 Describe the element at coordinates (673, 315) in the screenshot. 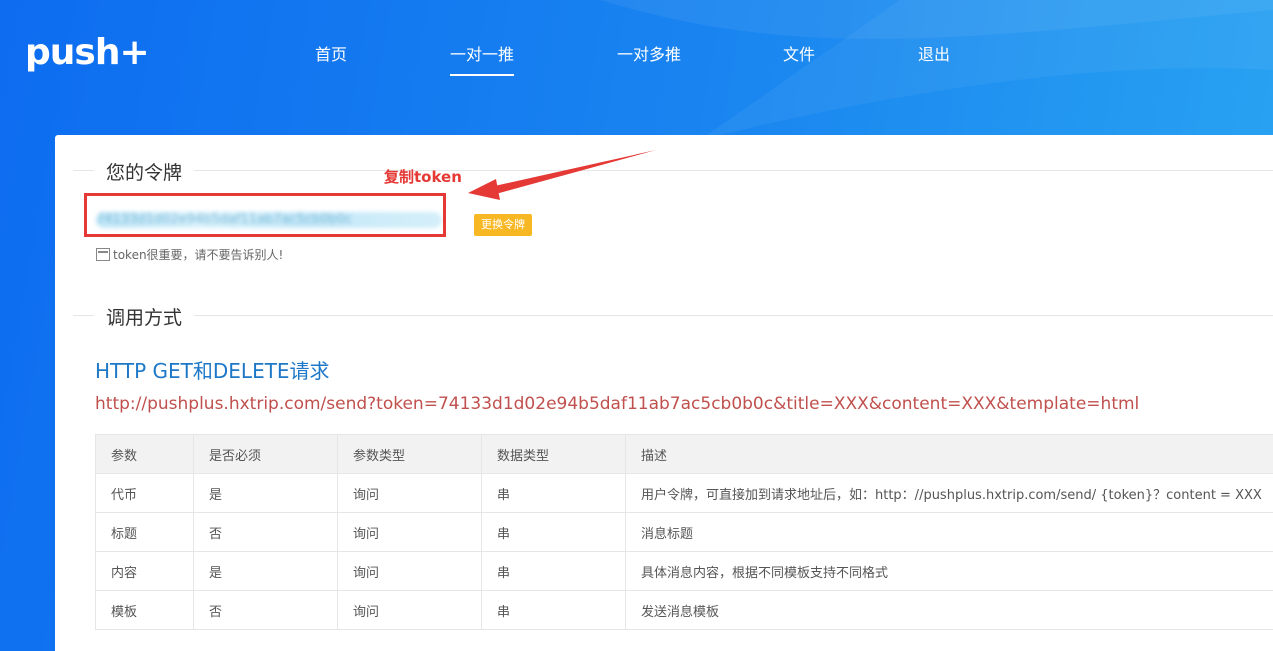

I see `fieldset-border-usage` at that location.